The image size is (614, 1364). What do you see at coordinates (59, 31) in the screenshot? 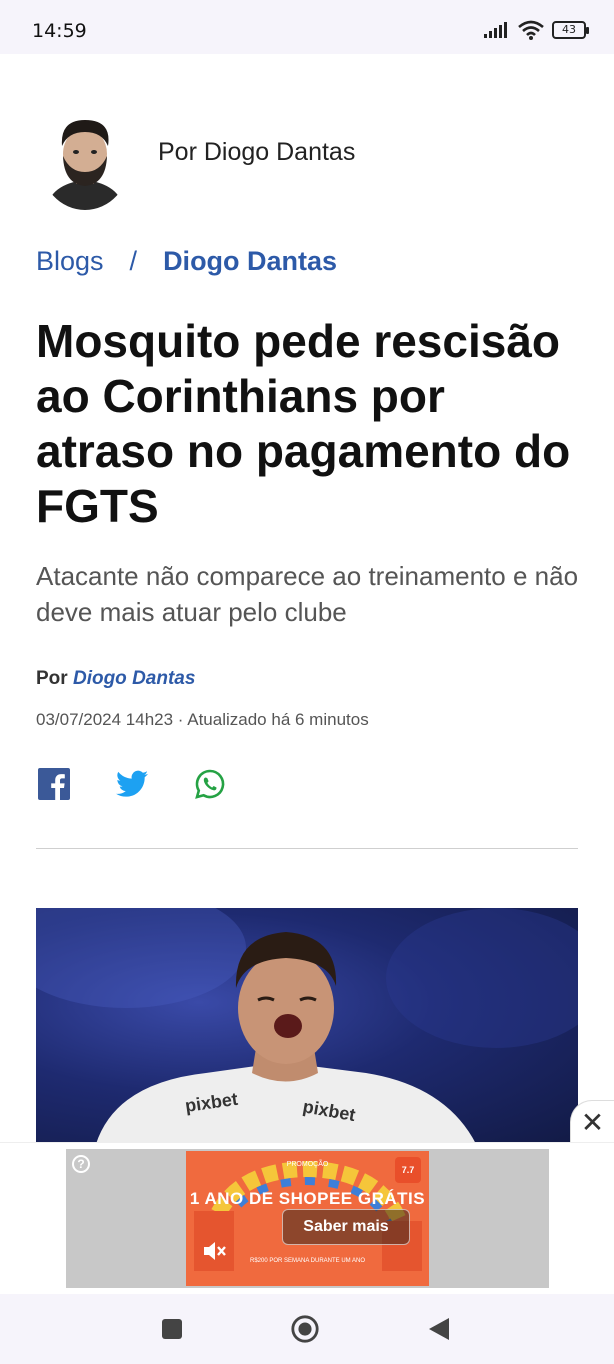
I see `status-time: 14:59` at bounding box center [59, 31].